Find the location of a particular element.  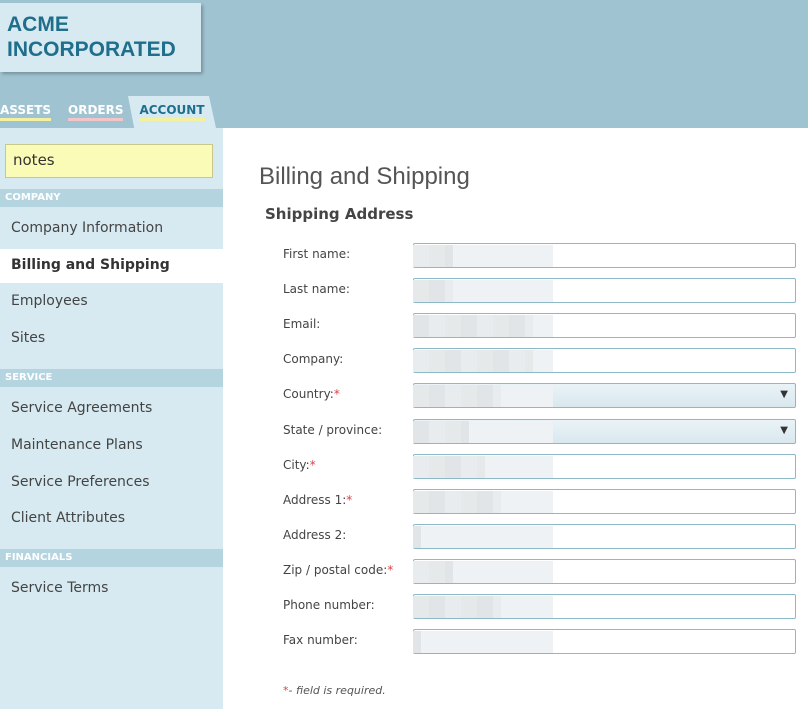

sidebar-item-service-agreements: Service Agreements is located at coordinates (111, 409).